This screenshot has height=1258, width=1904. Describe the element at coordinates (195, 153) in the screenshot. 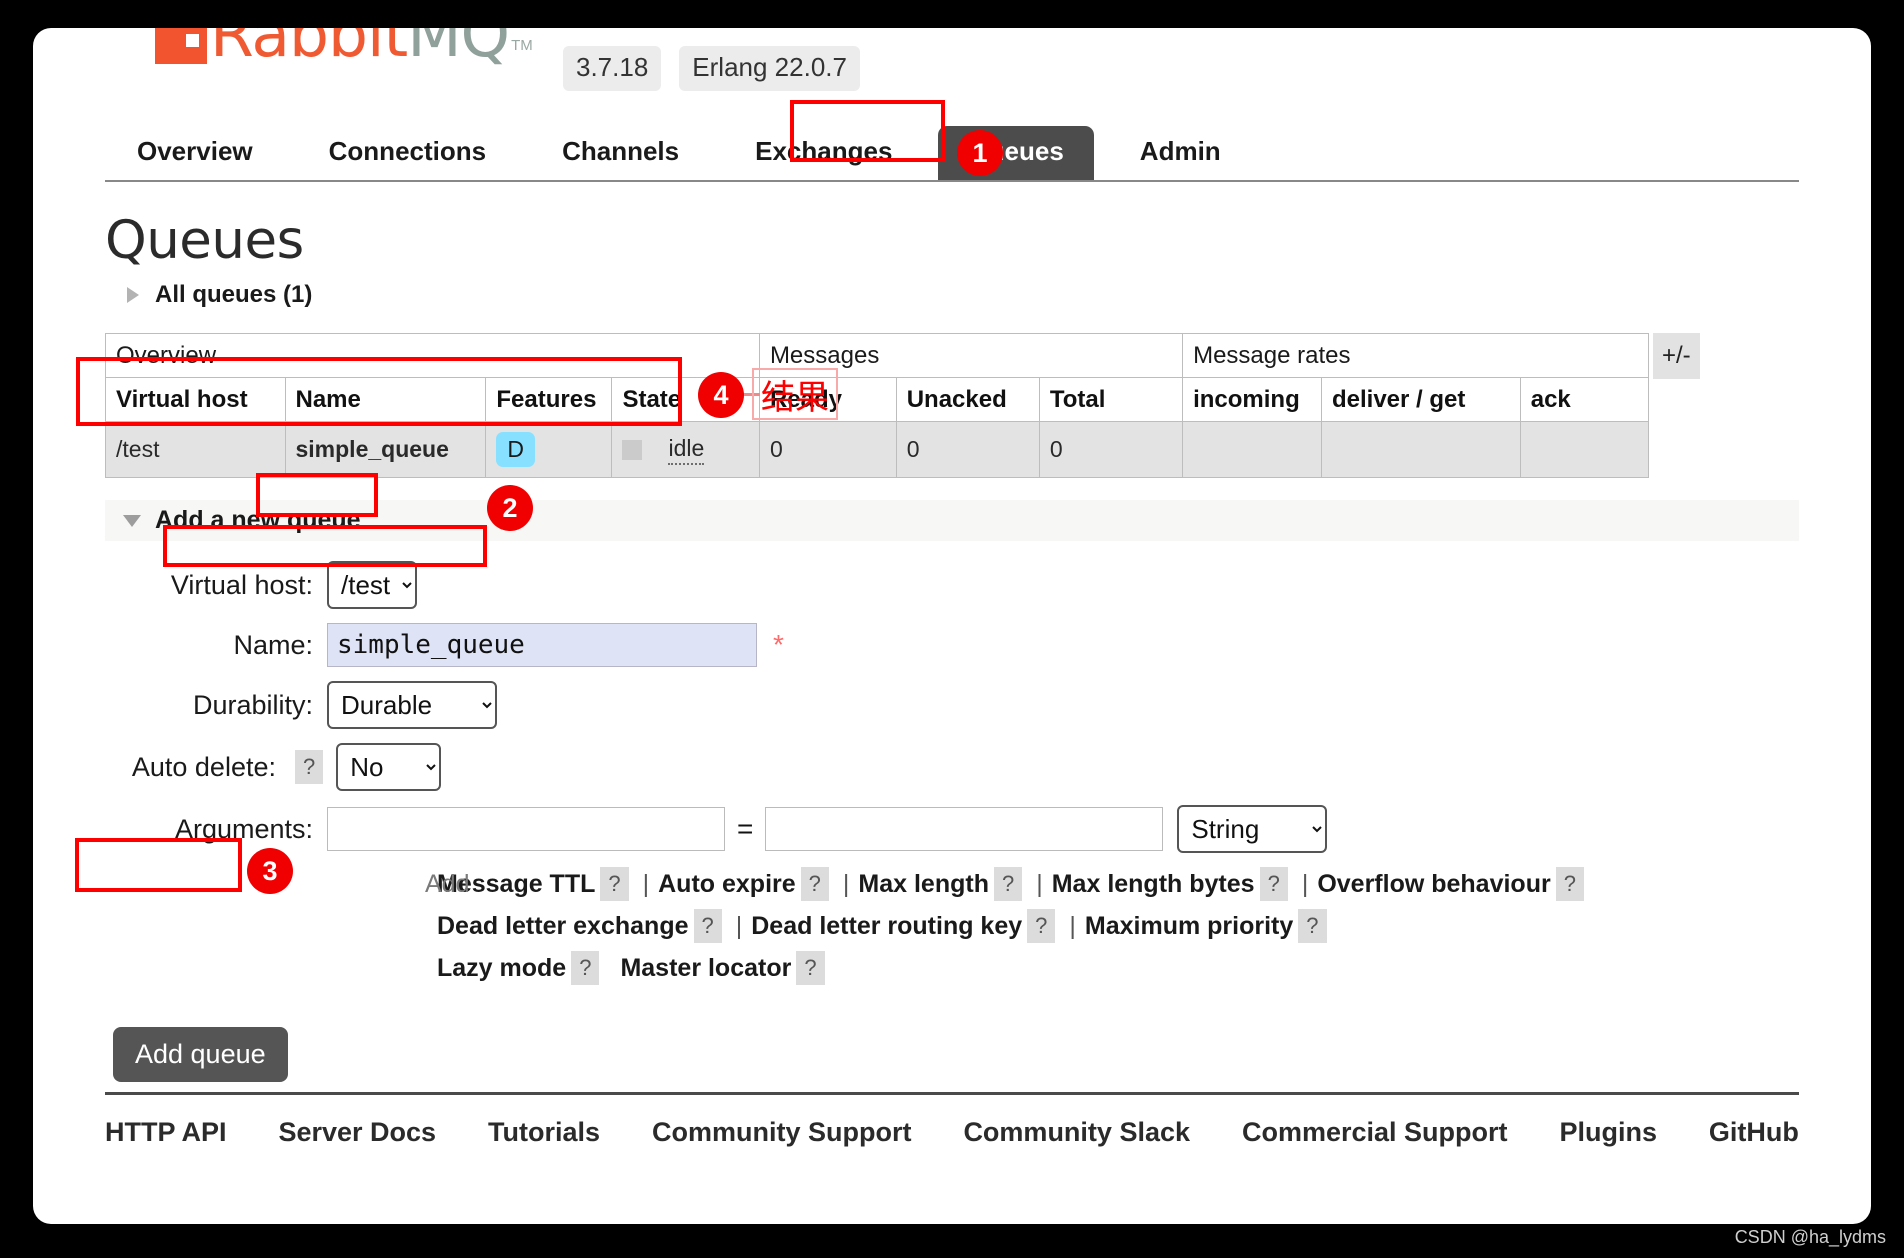

I see `nav-tab-overview: Overview` at that location.